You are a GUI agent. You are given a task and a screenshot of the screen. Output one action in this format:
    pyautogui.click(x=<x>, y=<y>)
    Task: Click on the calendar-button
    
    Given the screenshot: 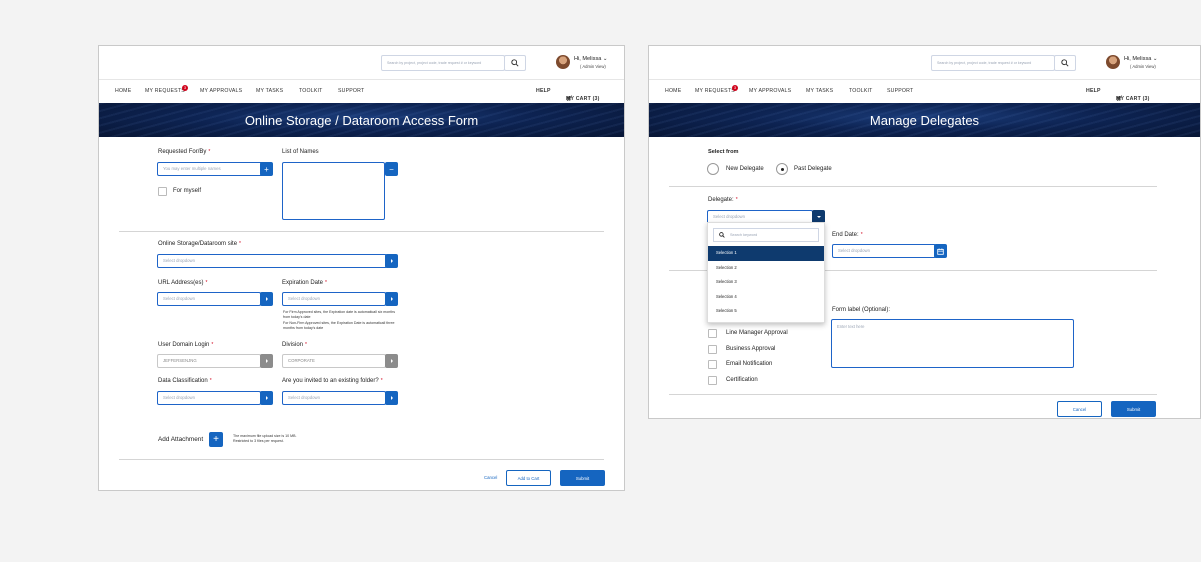 What is the action you would take?
    pyautogui.click(x=940, y=251)
    